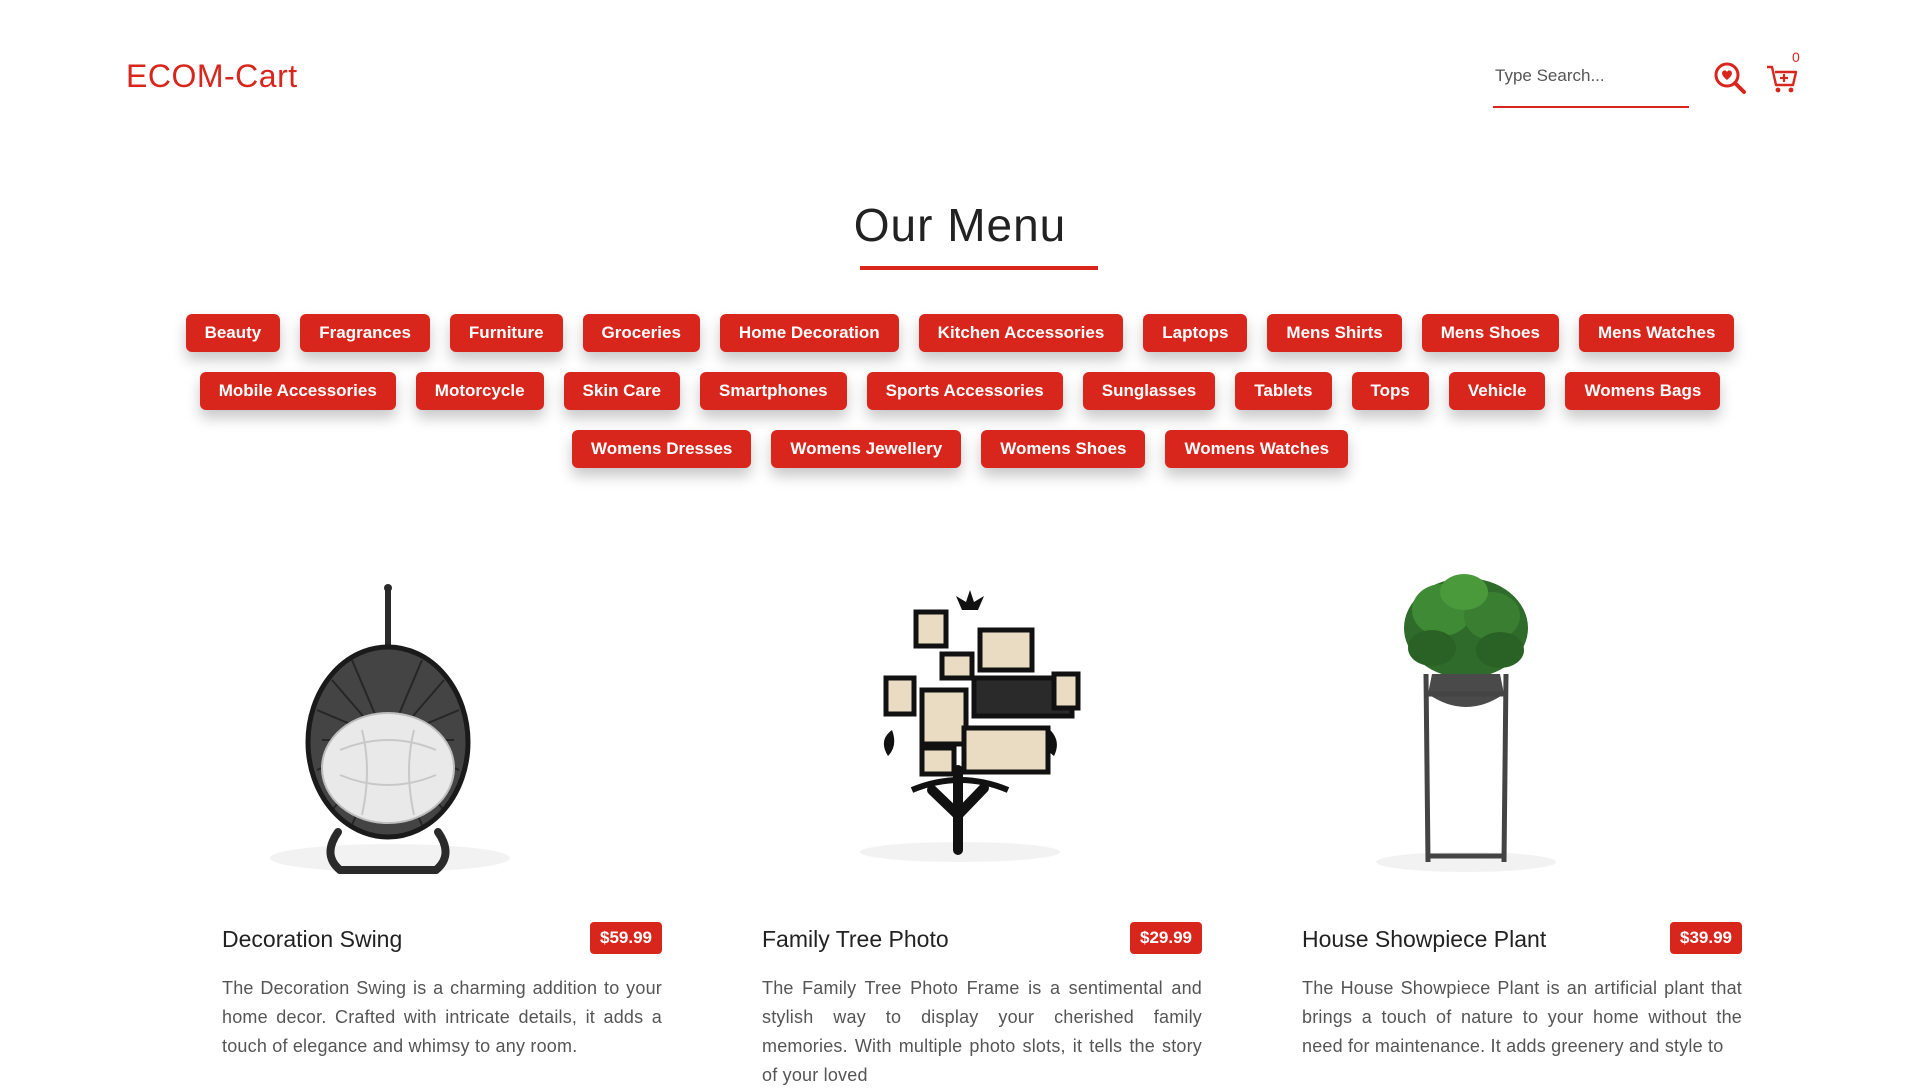  What do you see at coordinates (1063, 449) in the screenshot?
I see `category-chip-womens-shoes: Womens Shoes` at bounding box center [1063, 449].